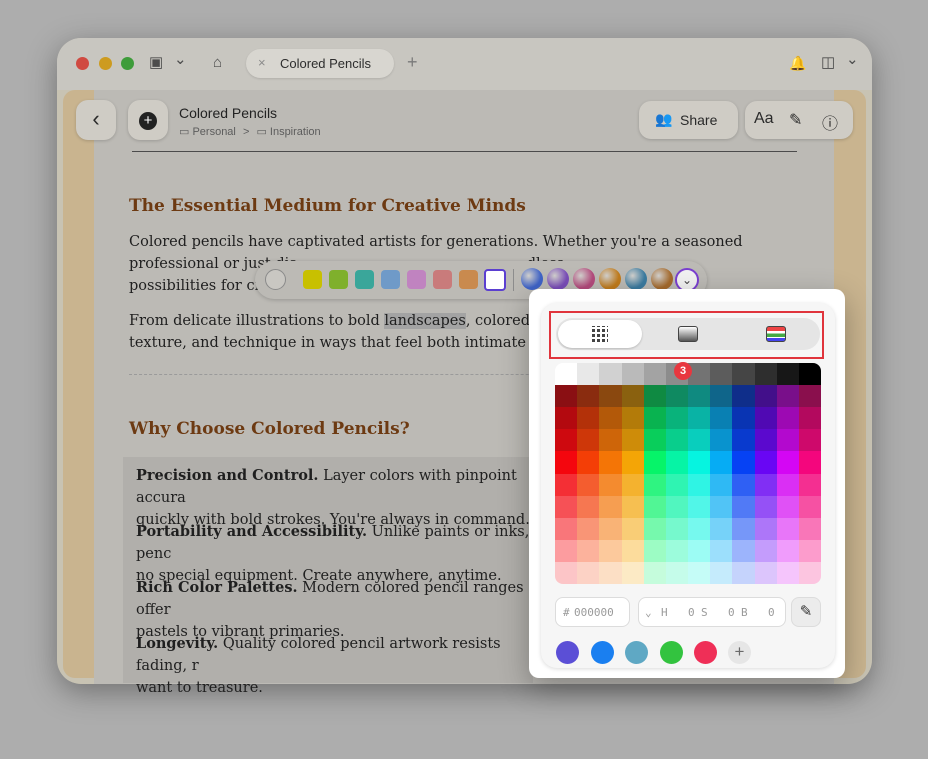 The image size is (928, 759). What do you see at coordinates (828, 63) in the screenshot?
I see `panel-toggle-icon: ◫` at bounding box center [828, 63].